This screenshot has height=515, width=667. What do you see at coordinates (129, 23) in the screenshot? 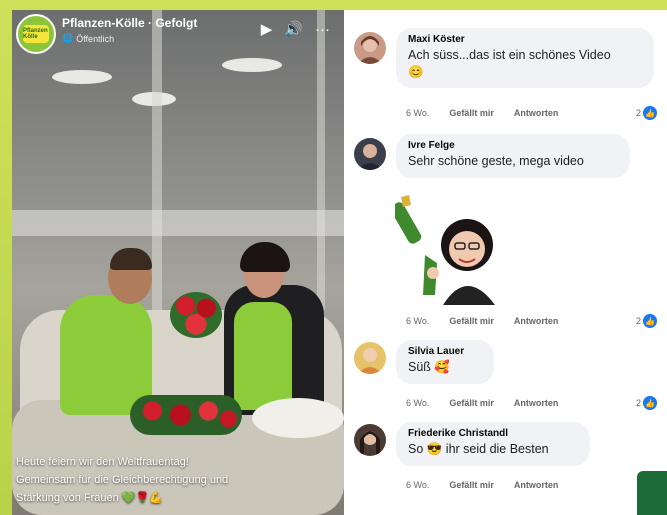
I see `page-name: Pflanzen-Kölle · Gefolgt` at bounding box center [129, 23].